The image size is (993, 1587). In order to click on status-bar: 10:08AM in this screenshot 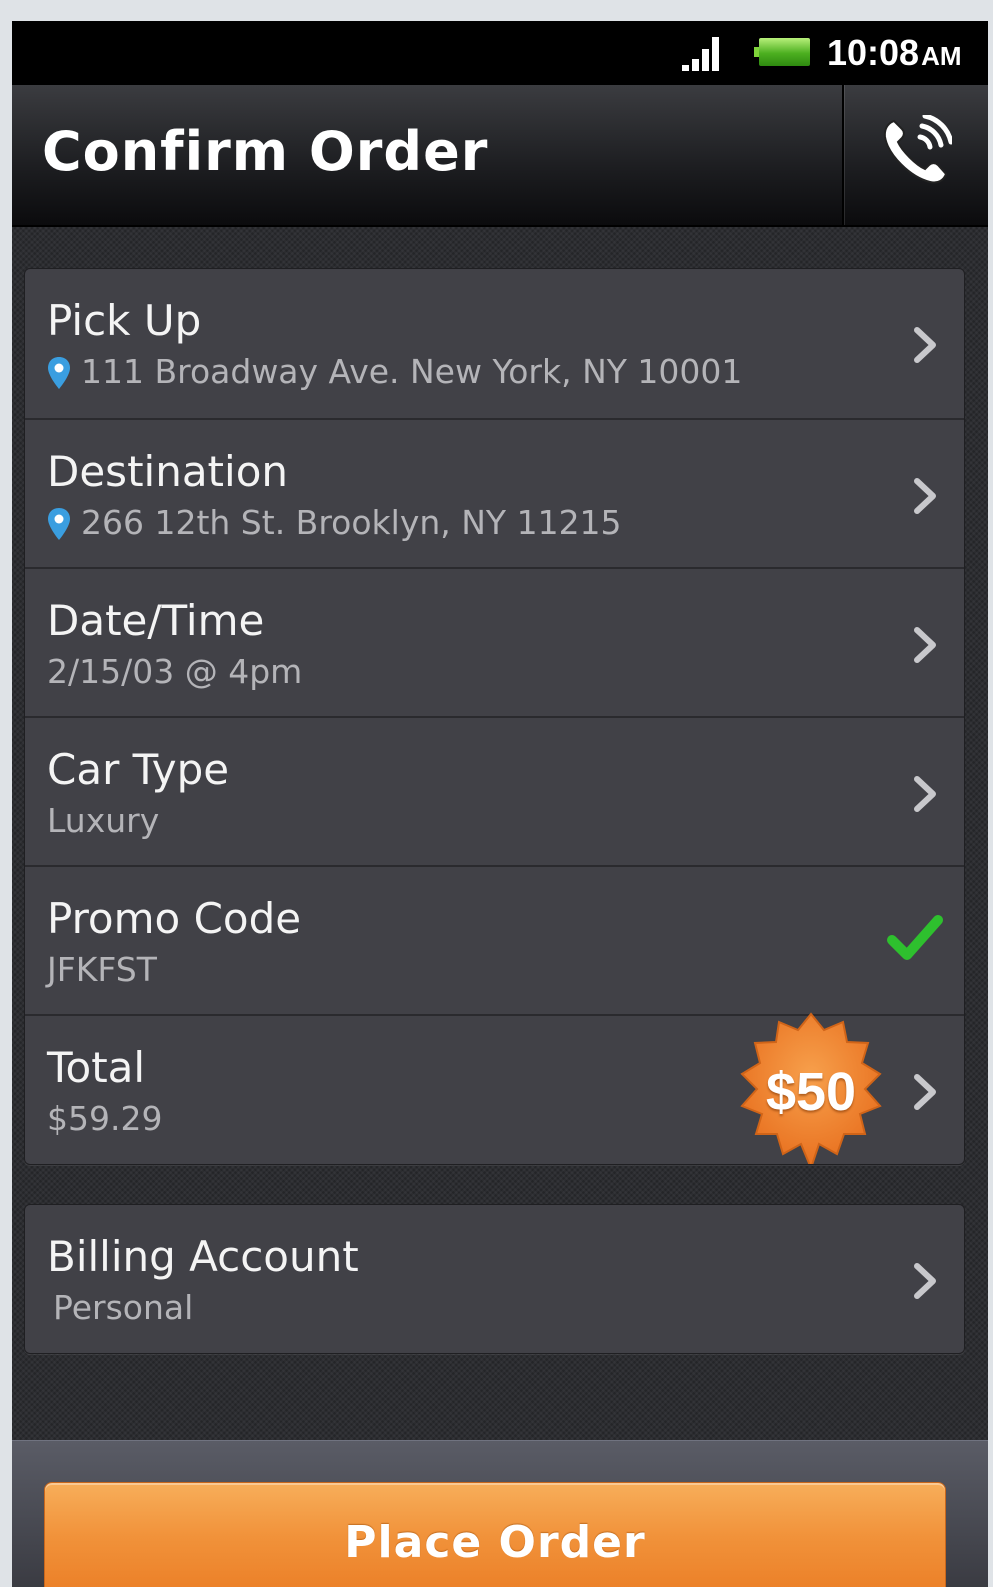, I will do `click(500, 53)`.